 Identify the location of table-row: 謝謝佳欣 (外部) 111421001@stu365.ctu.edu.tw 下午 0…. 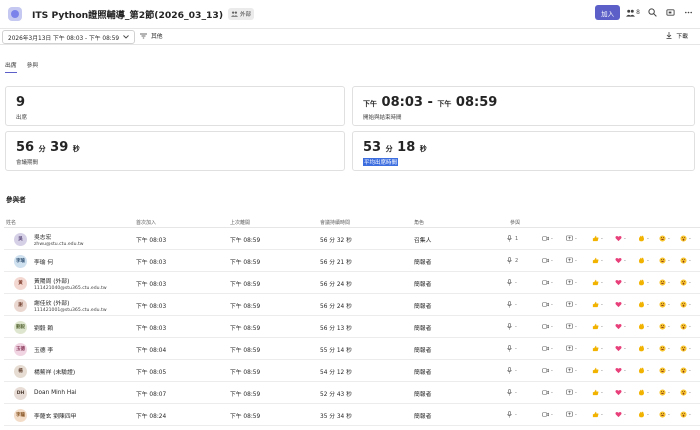
(352, 305).